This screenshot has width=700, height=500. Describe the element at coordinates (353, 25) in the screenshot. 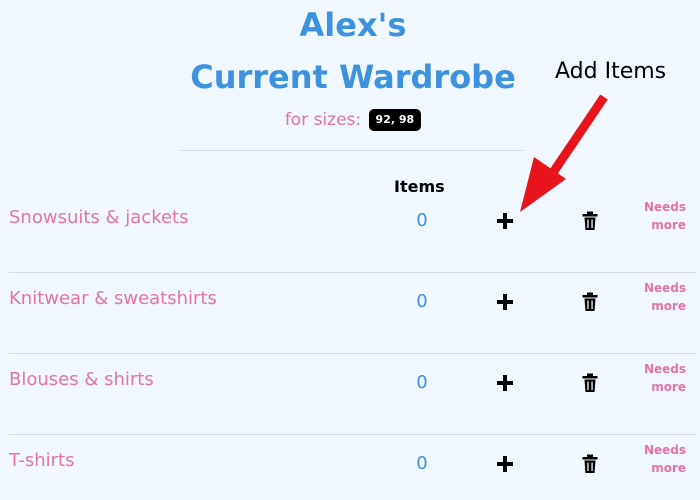

I see `page-title-owner: Alex's` at that location.